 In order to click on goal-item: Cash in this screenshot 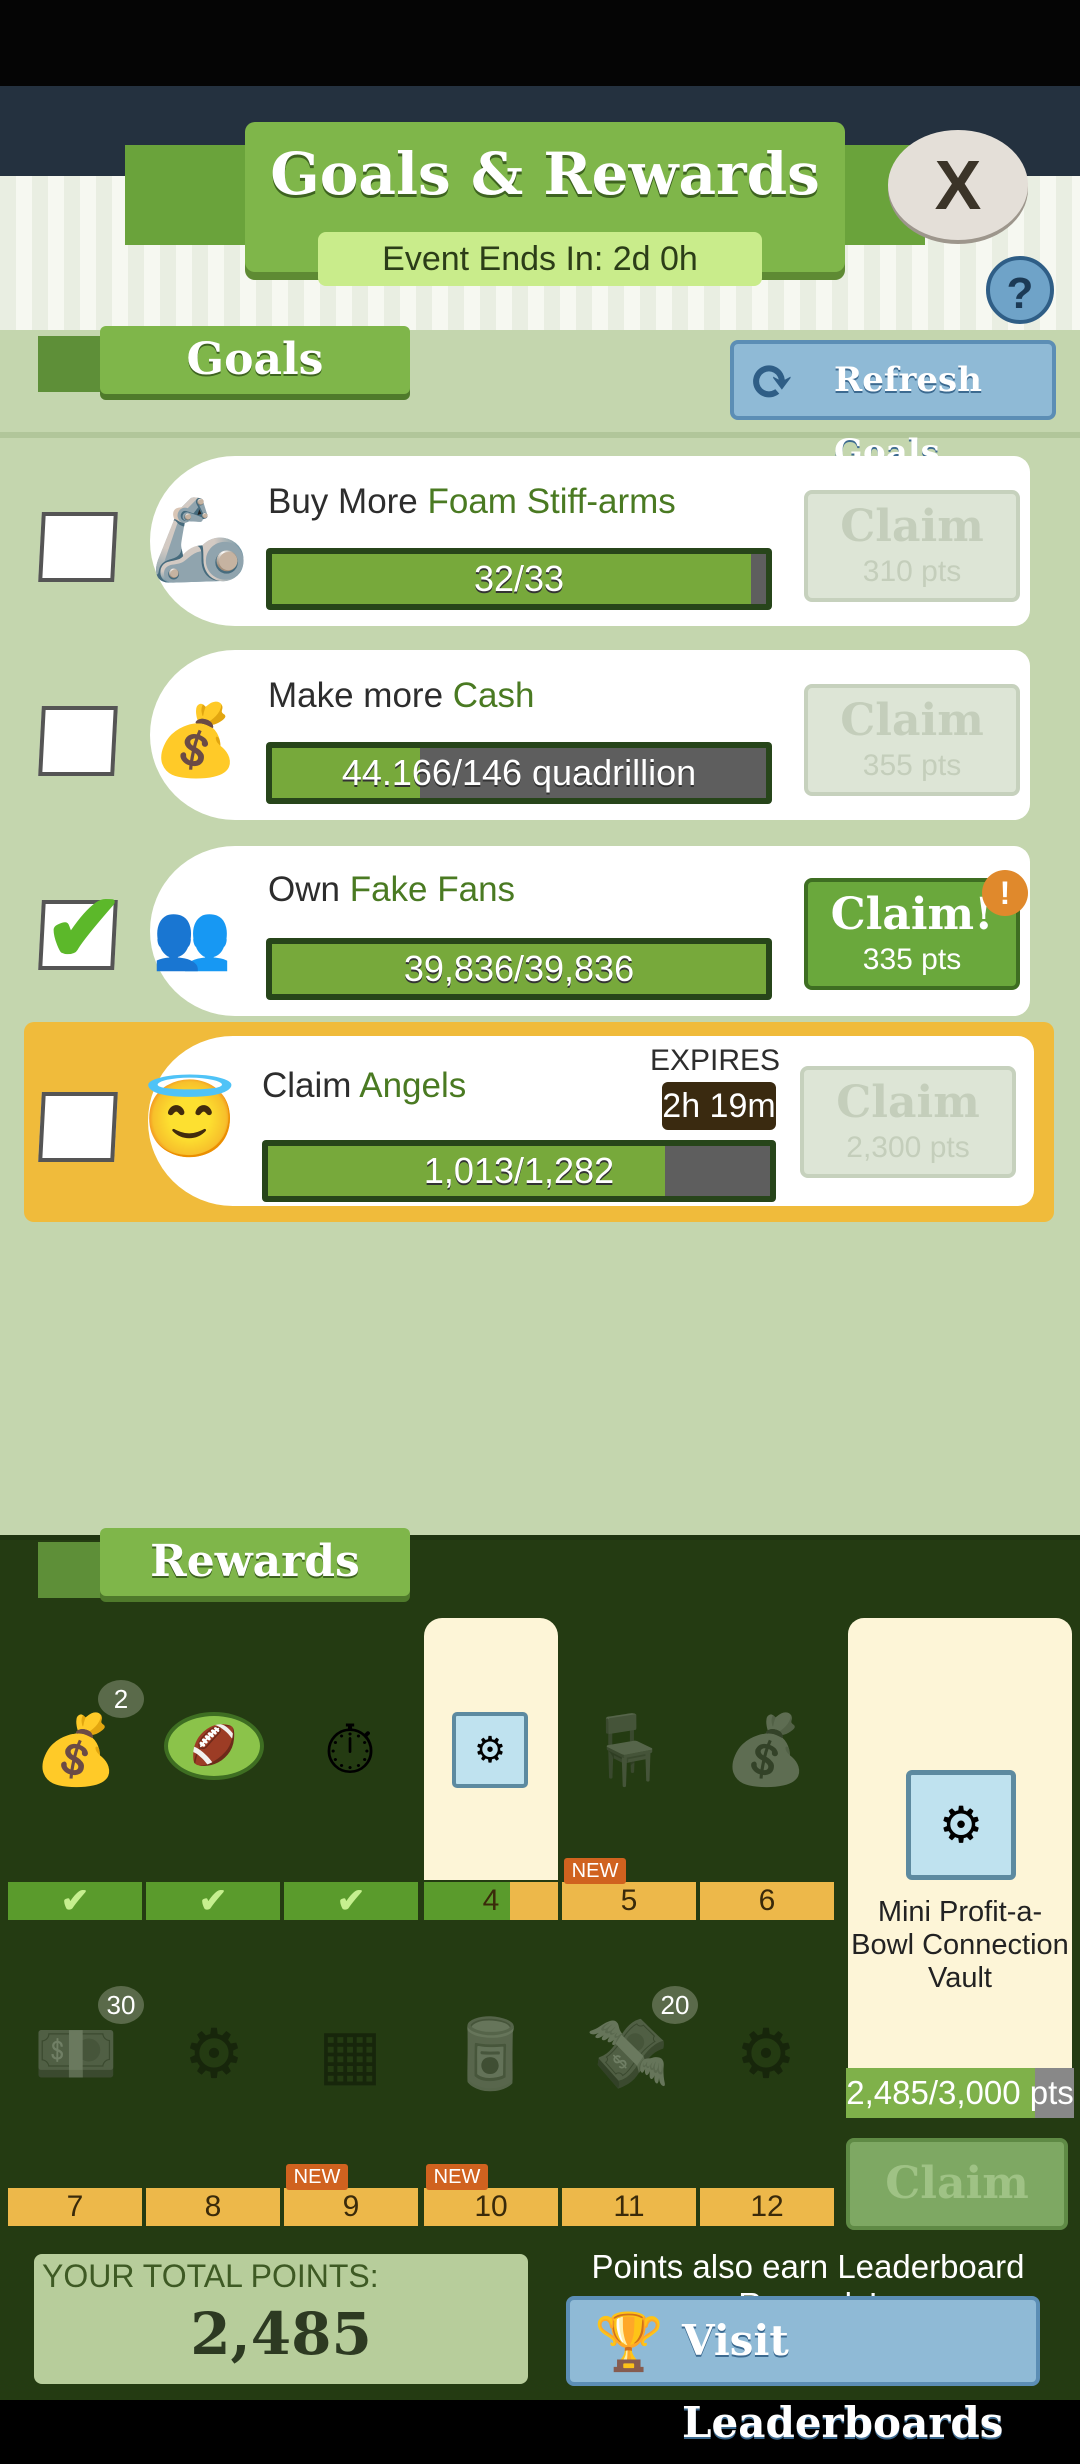, I will do `click(493, 695)`.